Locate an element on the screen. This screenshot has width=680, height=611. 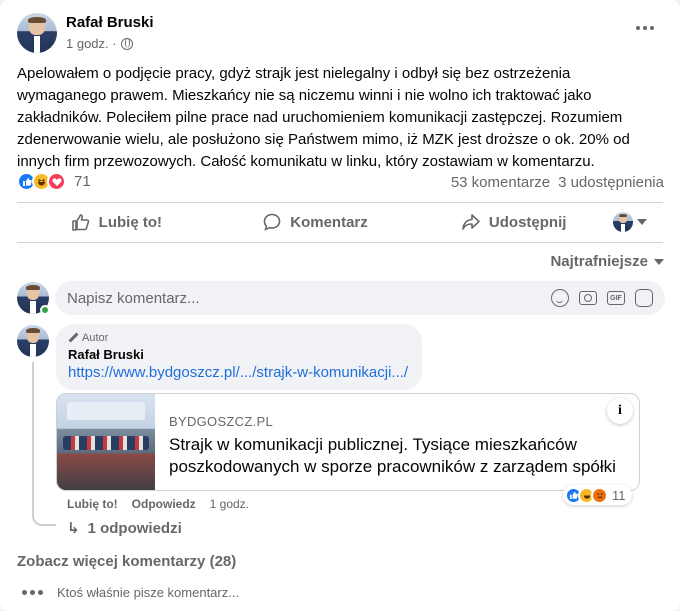
view-more-comments-link: Zobacz więcej komentarzy (28) is located at coordinates (126, 561).